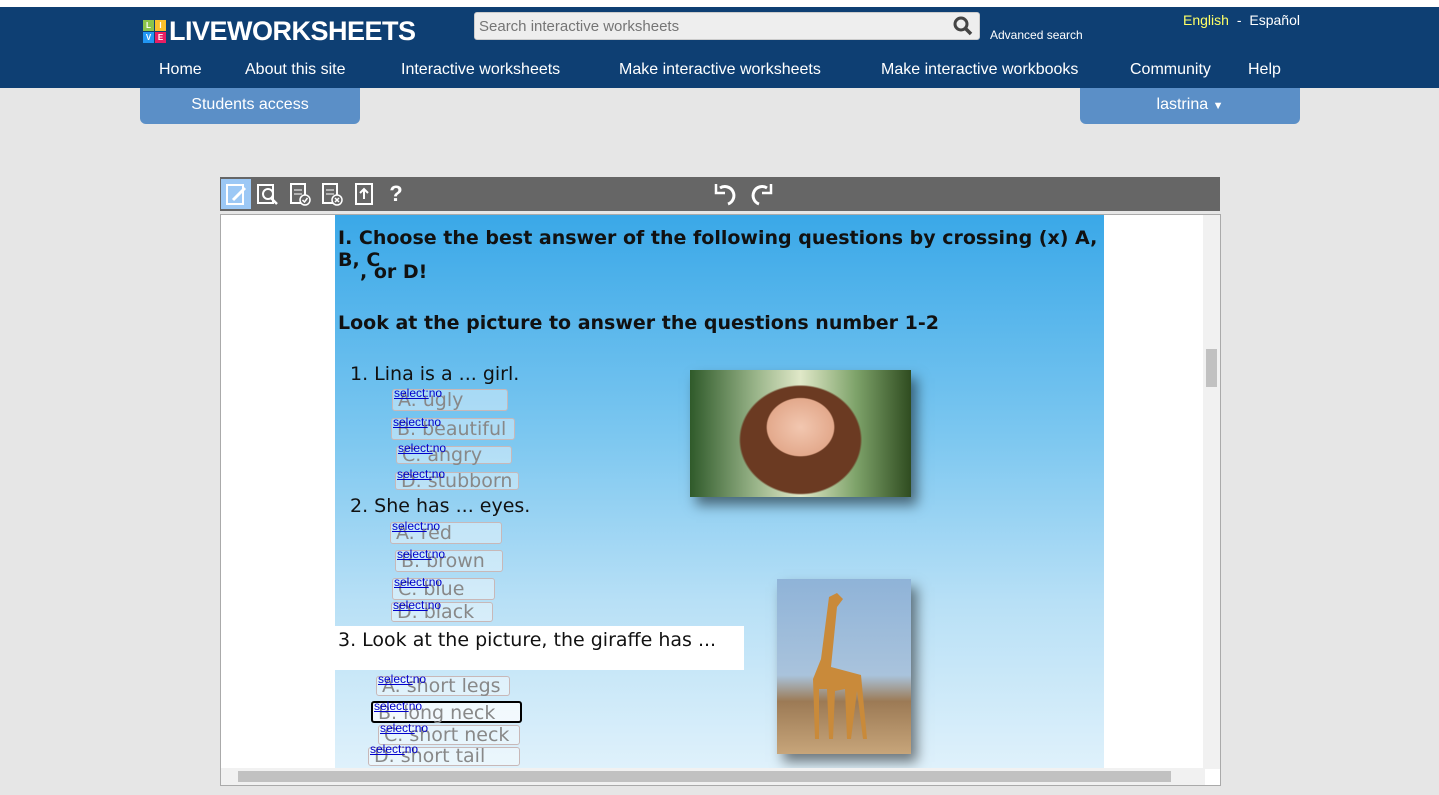 This screenshot has width=1439, height=795. What do you see at coordinates (450, 398) in the screenshot?
I see `q1-option-a: A. ugly select:no` at bounding box center [450, 398].